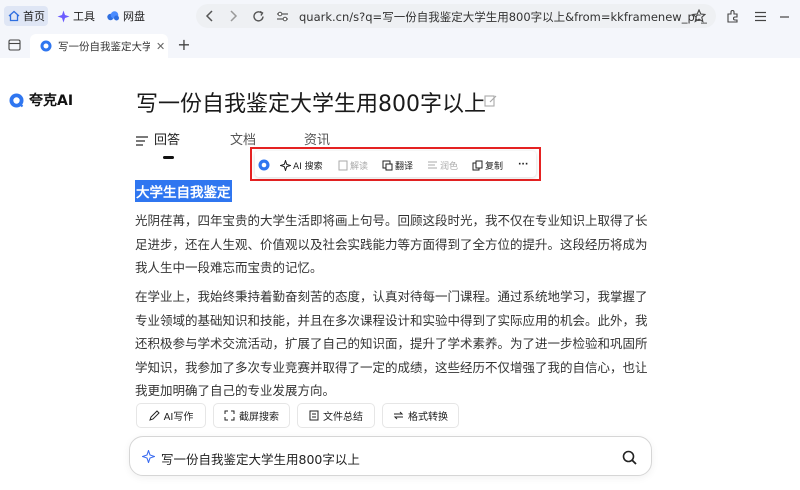  I want to click on star-icon, so click(699, 16).